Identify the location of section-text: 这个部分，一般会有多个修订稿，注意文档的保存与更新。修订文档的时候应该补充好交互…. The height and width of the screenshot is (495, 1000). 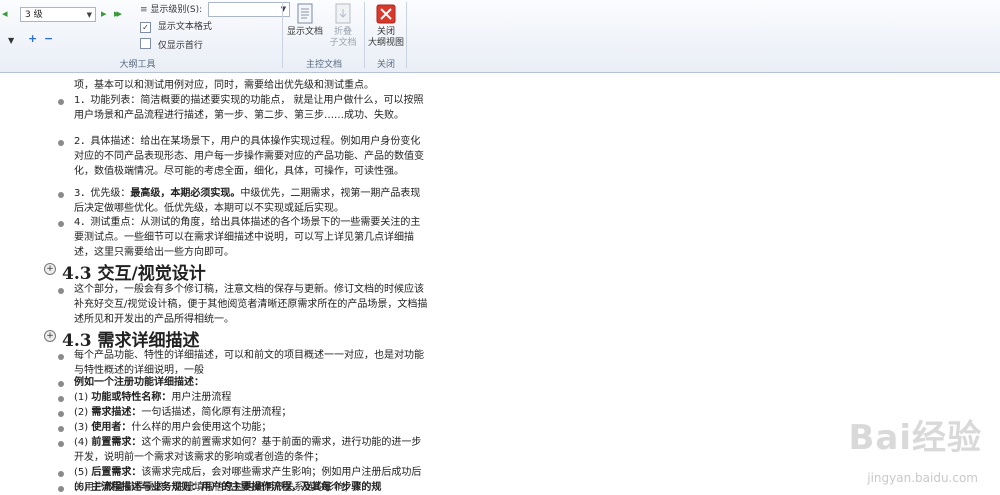
(251, 304).